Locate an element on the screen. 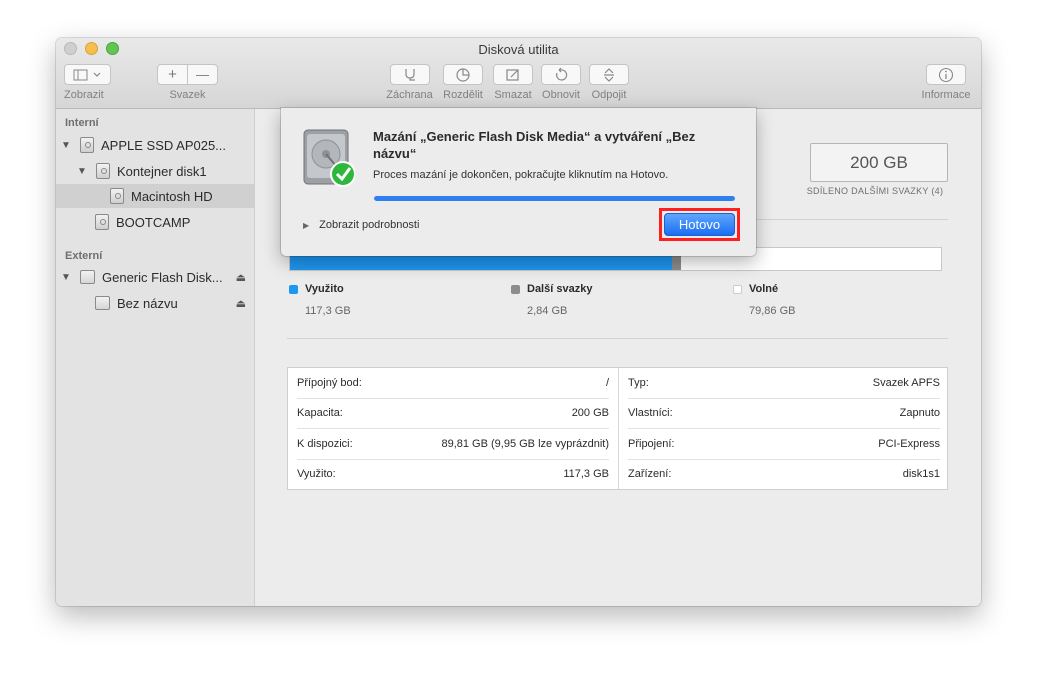 This screenshot has width=1037, height=681. sidebar-item-label: Kontejner disk1 is located at coordinates (162, 171).